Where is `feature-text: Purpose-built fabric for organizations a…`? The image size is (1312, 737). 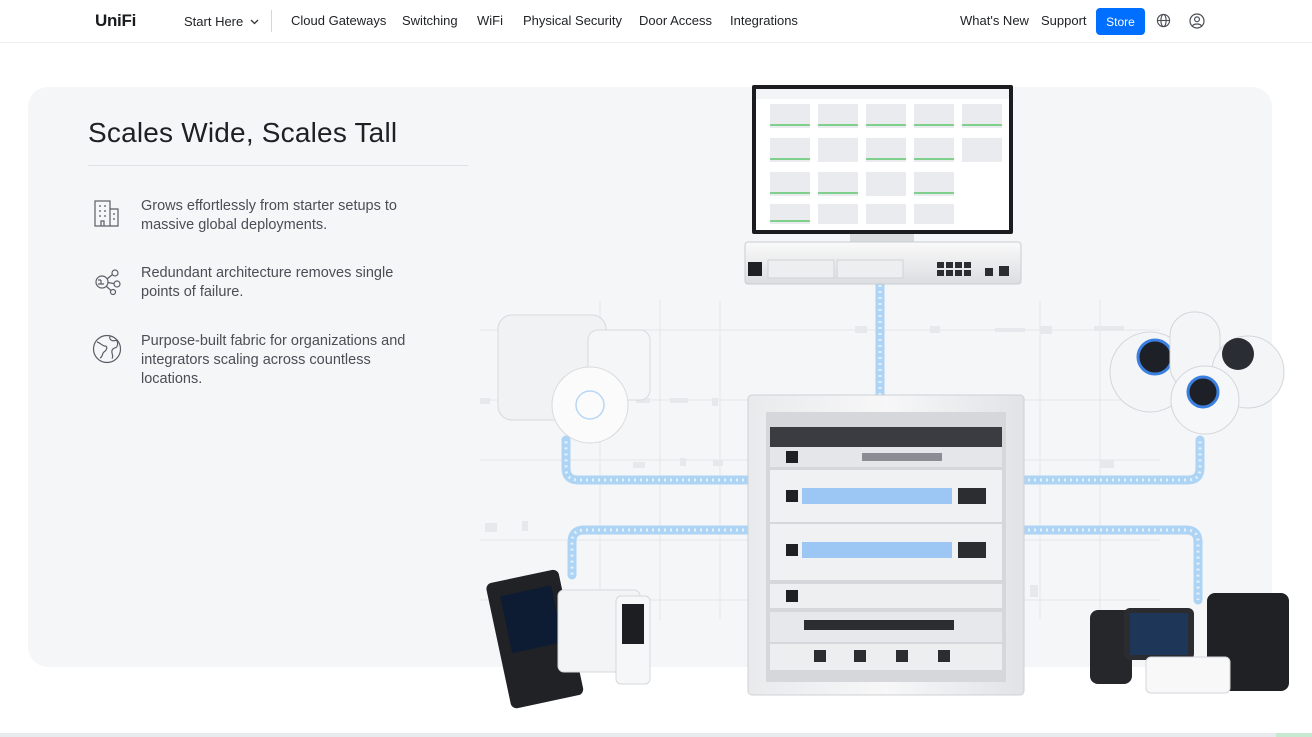 feature-text: Purpose-built fabric for organizations a… is located at coordinates (273, 360).